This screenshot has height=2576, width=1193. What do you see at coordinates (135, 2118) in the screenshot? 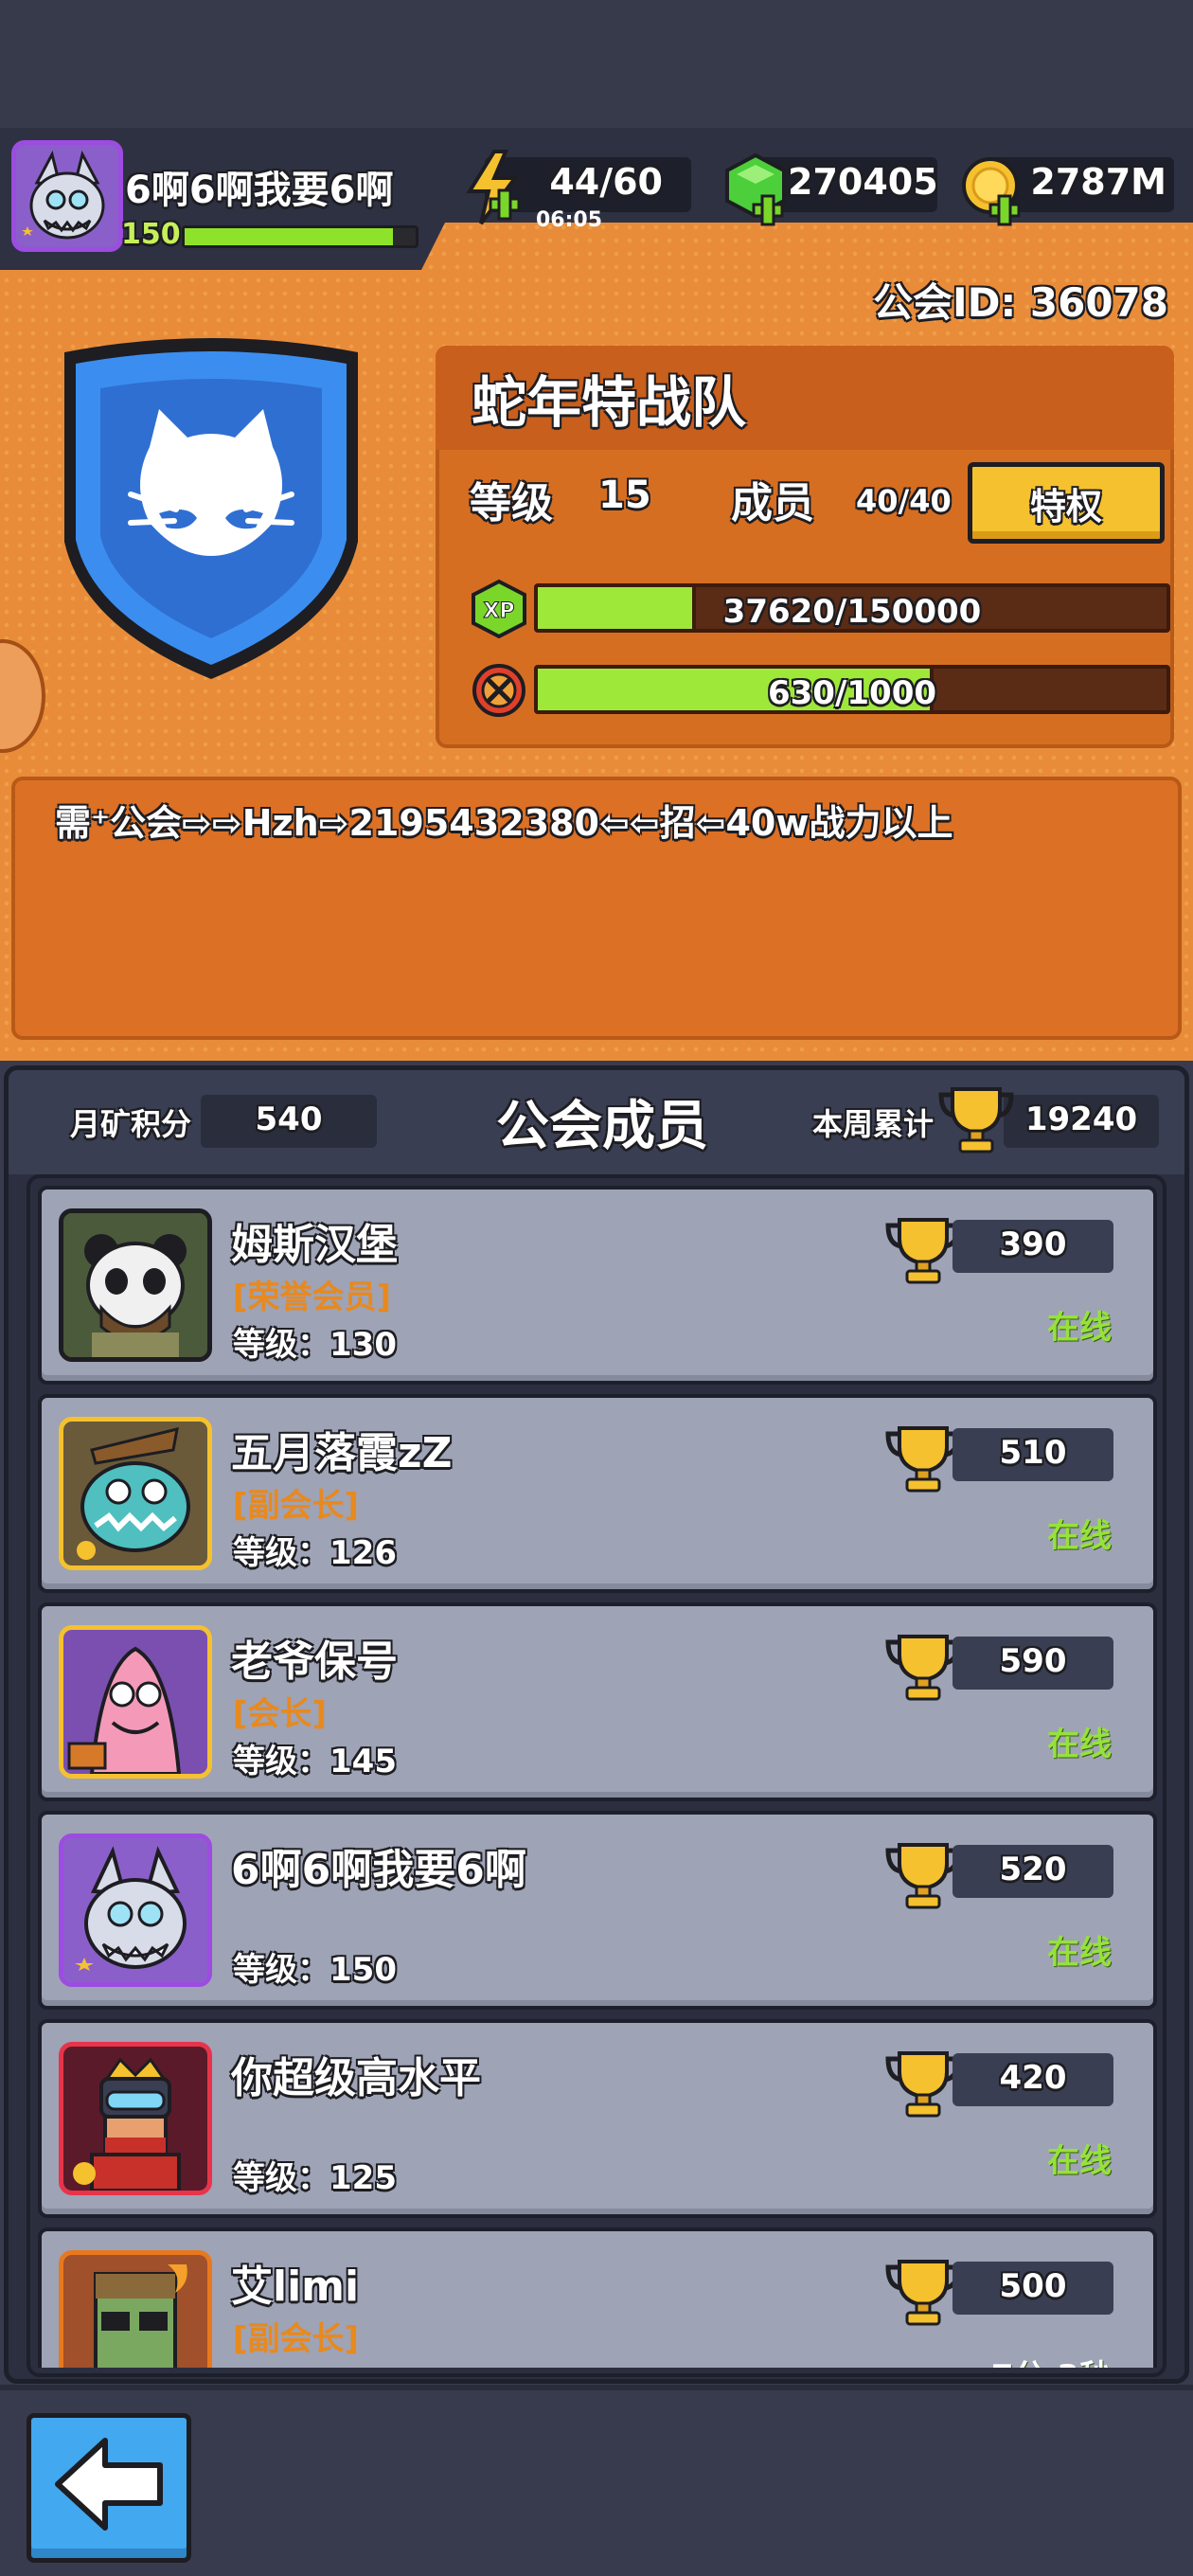
I see `knight-avatar-icon` at bounding box center [135, 2118].